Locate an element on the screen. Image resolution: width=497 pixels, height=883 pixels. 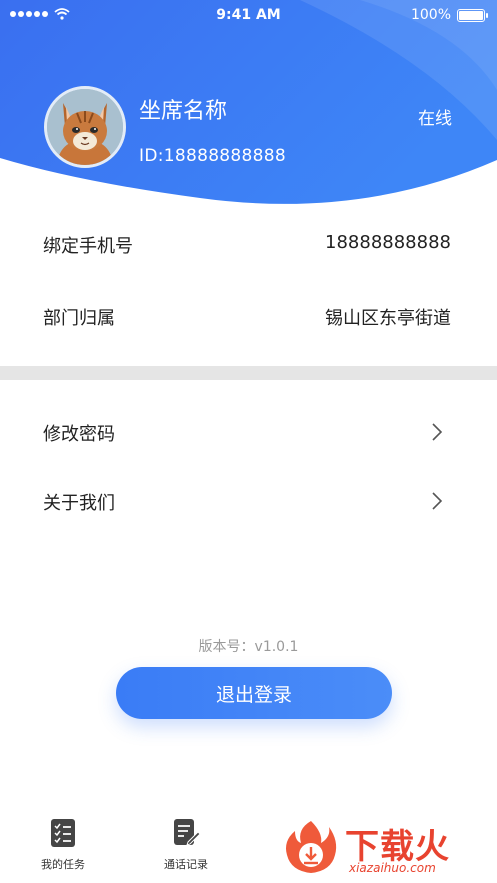
bound-phone-row: 绑定手机号 18888888888 is located at coordinates (248, 244).